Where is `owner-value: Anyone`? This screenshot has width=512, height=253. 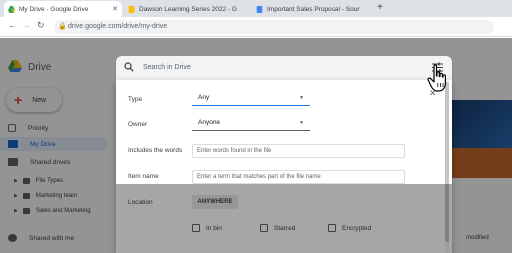 owner-value: Anyone is located at coordinates (209, 122).